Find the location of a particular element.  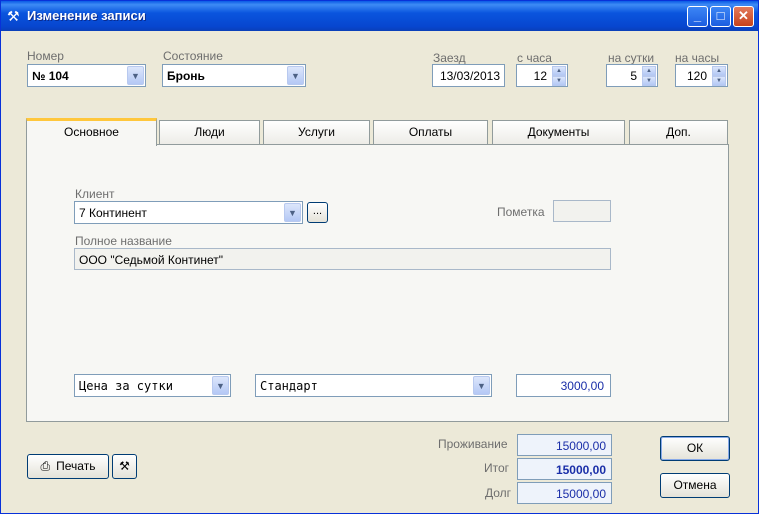

hour-stepper: 12 ▲ ▼ is located at coordinates (542, 75).